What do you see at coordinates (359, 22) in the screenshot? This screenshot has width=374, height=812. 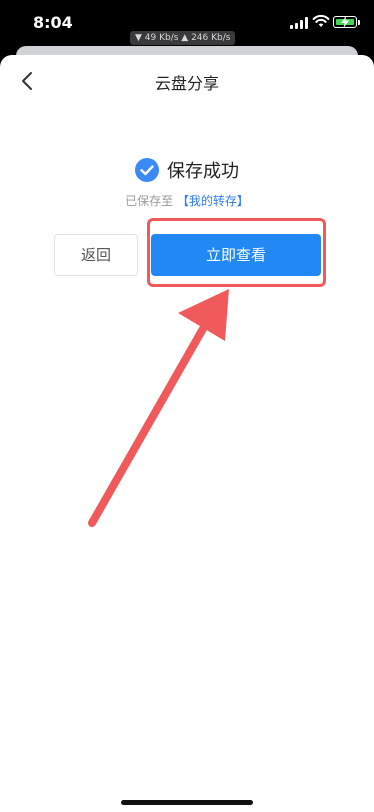 I see `battery-cap` at bounding box center [359, 22].